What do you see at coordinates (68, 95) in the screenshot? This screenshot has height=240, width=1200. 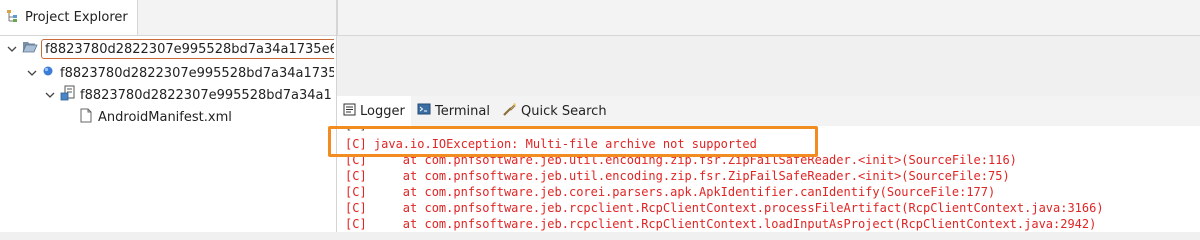 I see `apk-unit-icon` at bounding box center [68, 95].